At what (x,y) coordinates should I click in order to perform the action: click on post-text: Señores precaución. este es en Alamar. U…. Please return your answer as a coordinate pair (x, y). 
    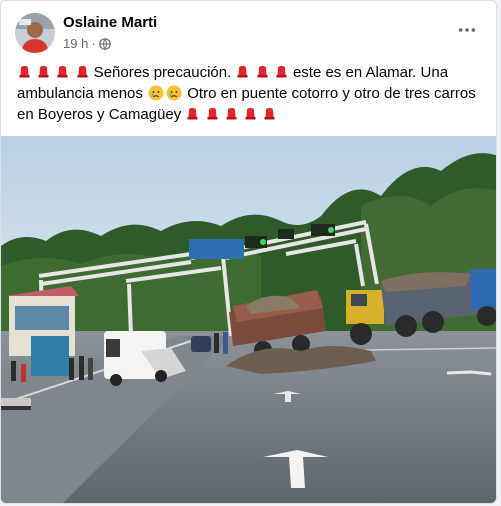
    Looking at the image, I should click on (248, 93).